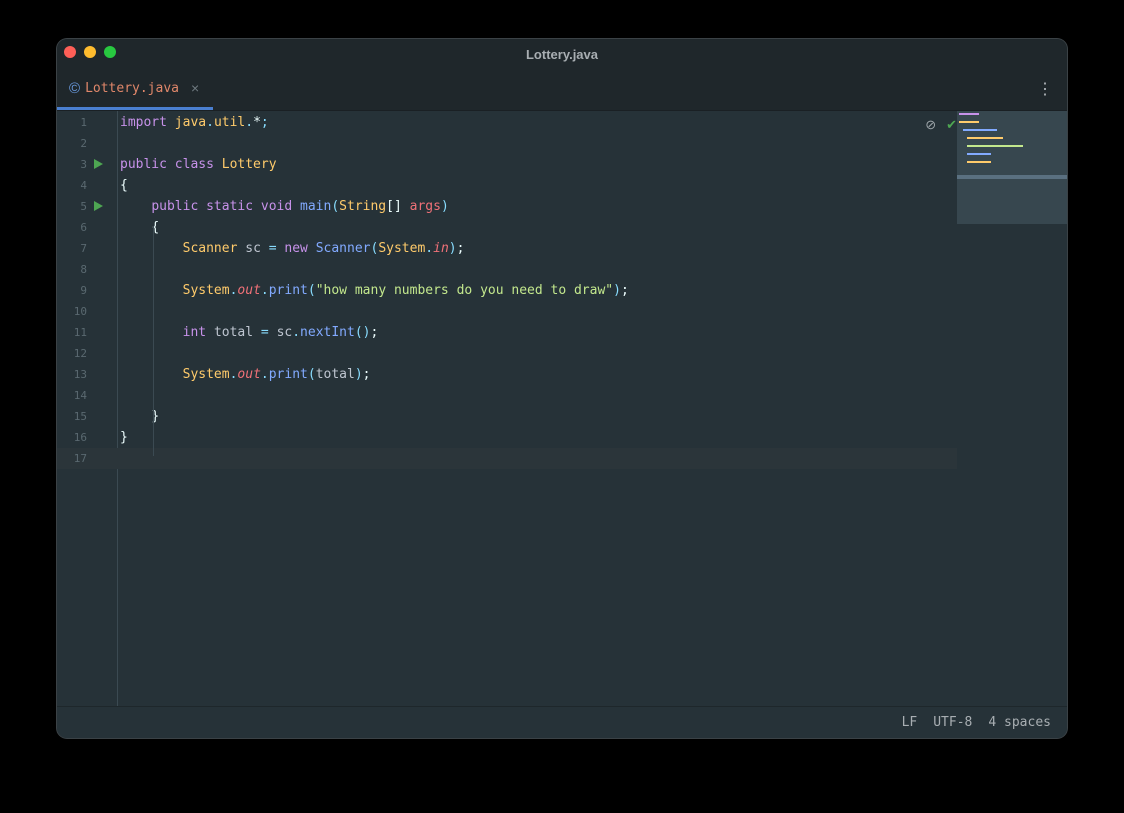 This screenshot has width=1124, height=813. What do you see at coordinates (257, 248) in the screenshot?
I see `code-token: sc` at bounding box center [257, 248].